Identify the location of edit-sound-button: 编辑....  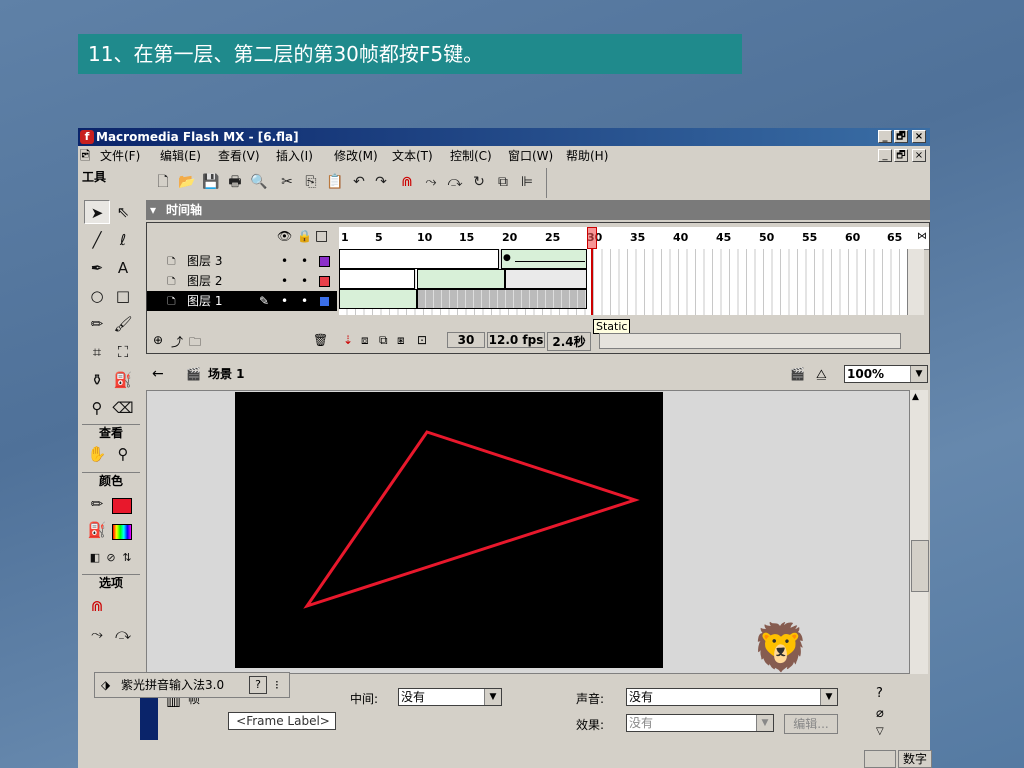
(811, 724).